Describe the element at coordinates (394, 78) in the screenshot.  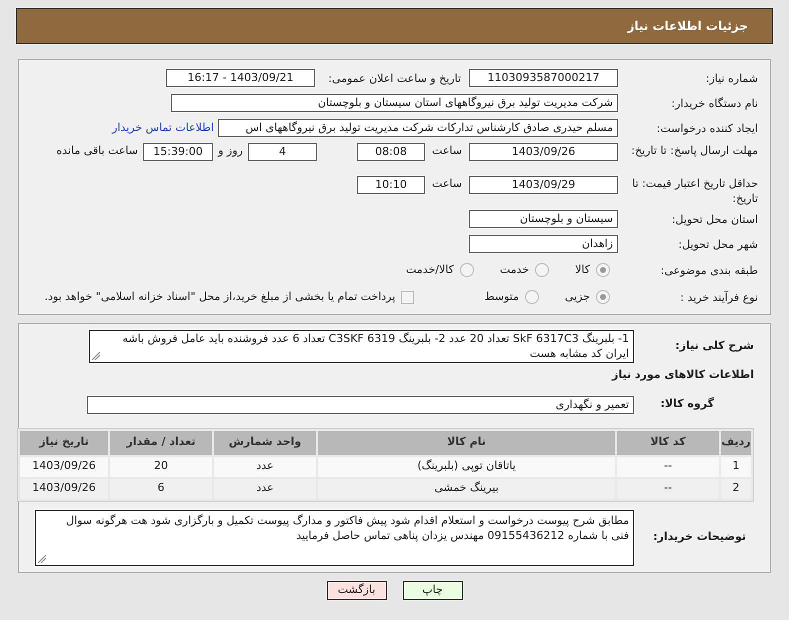
I see `field-label: تاریخ و ساعت اعلان عمومی:` at that location.